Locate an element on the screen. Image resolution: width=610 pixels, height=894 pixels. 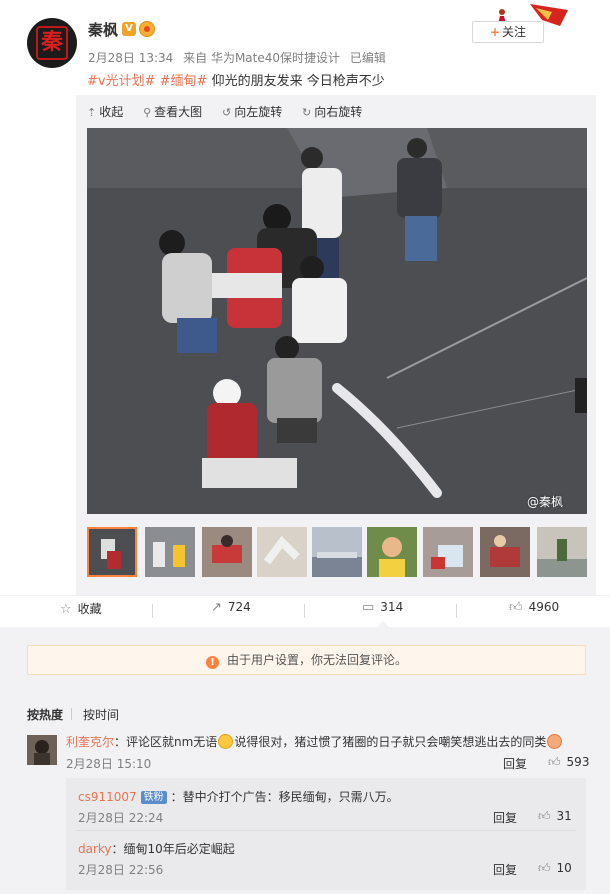
comment-text: 利奎克尔：评论区就nm无语 说得很对，猪过惯了猪圈的日子就只会嘲笑想逃出去的同类 is located at coordinates (314, 741).